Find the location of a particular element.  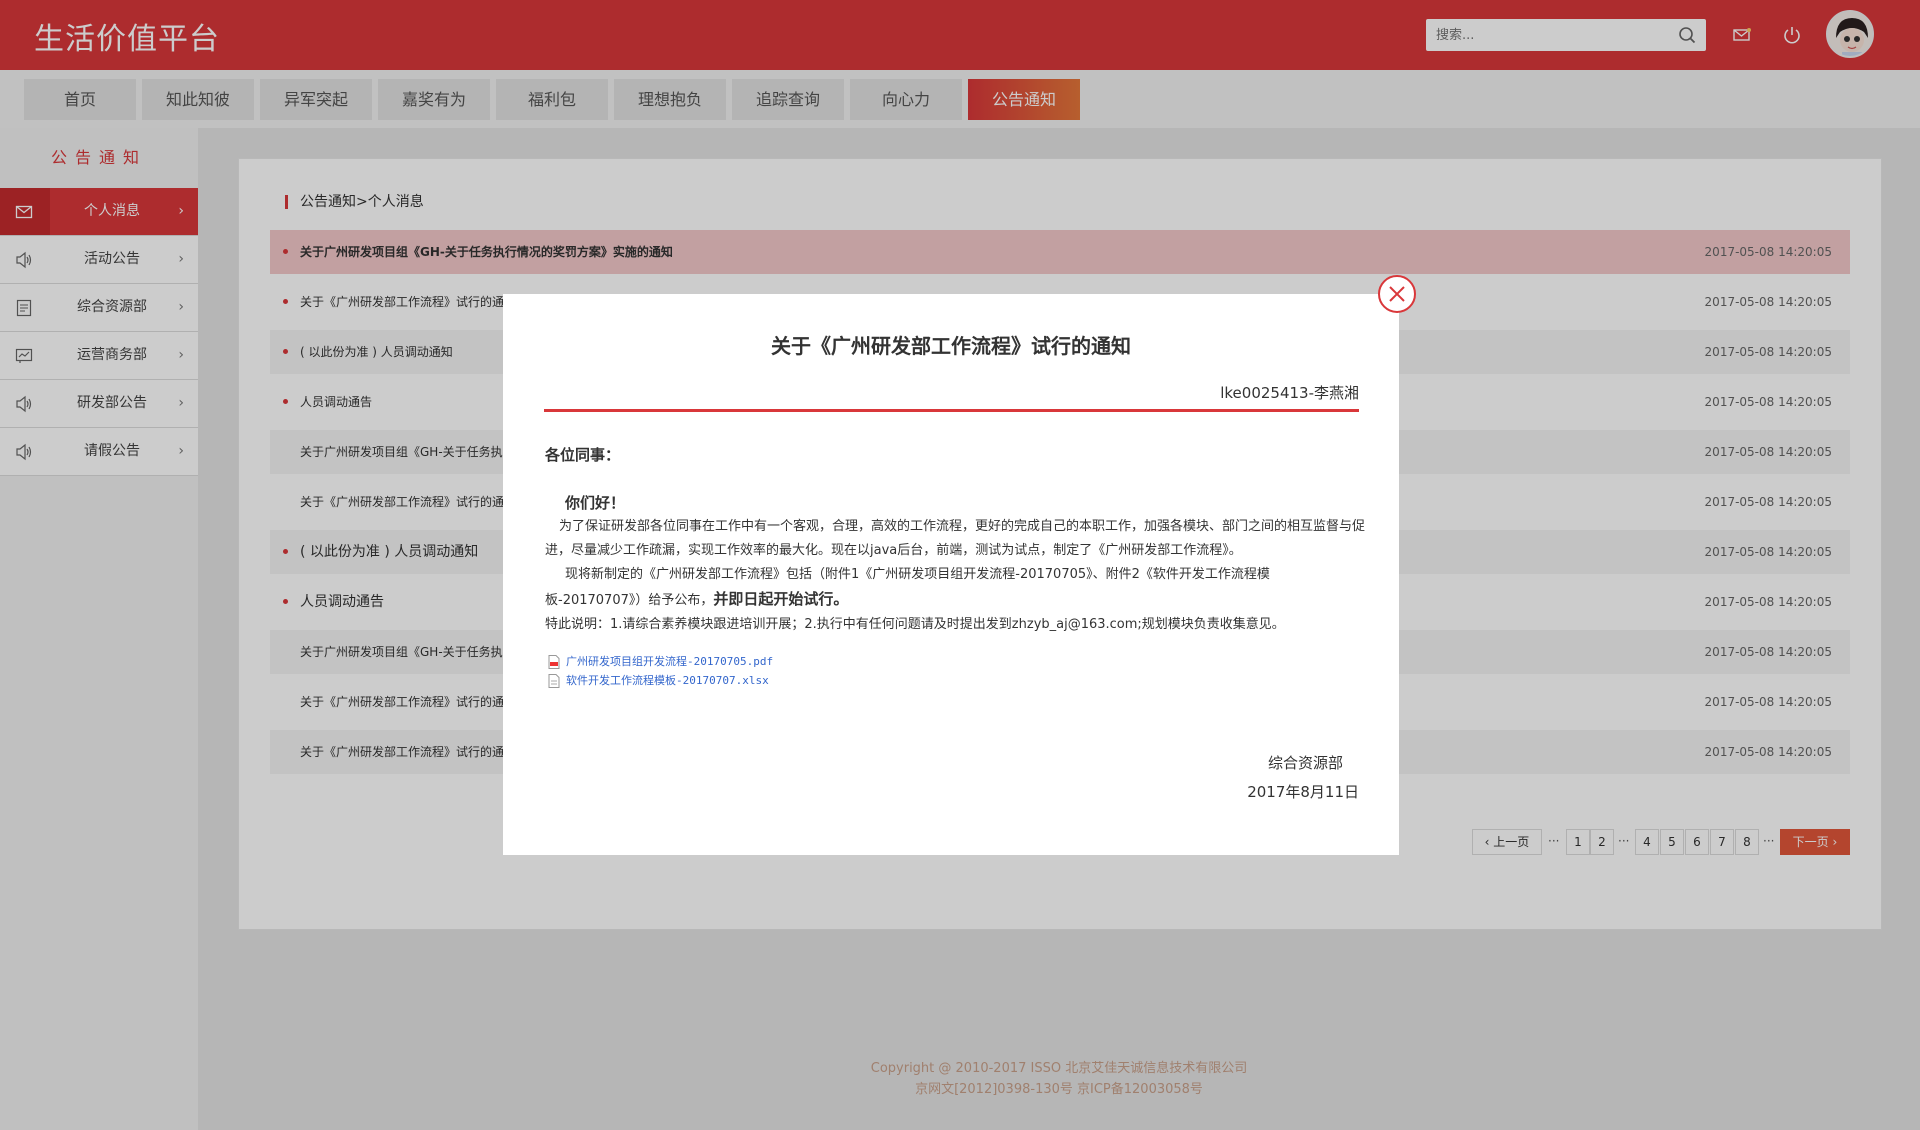

modal-department: 综合资源部 is located at coordinates (1305, 763).